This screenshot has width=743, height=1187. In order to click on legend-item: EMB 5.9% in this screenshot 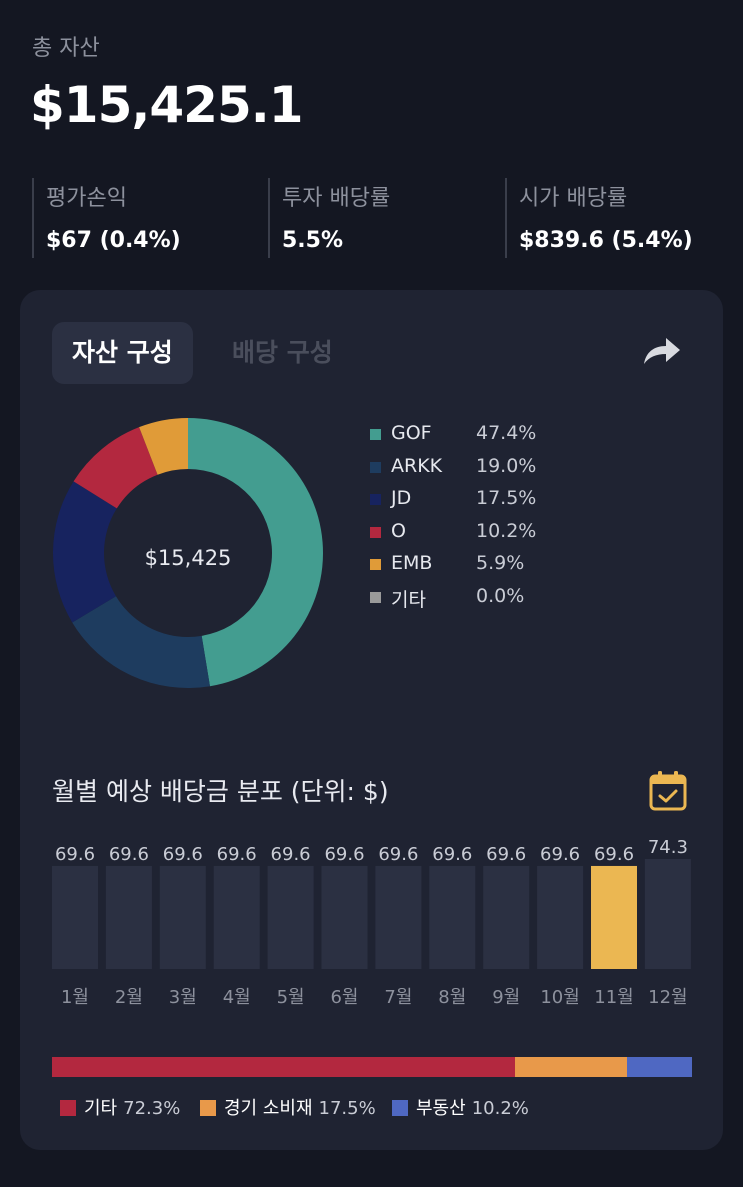, I will do `click(530, 566)`.